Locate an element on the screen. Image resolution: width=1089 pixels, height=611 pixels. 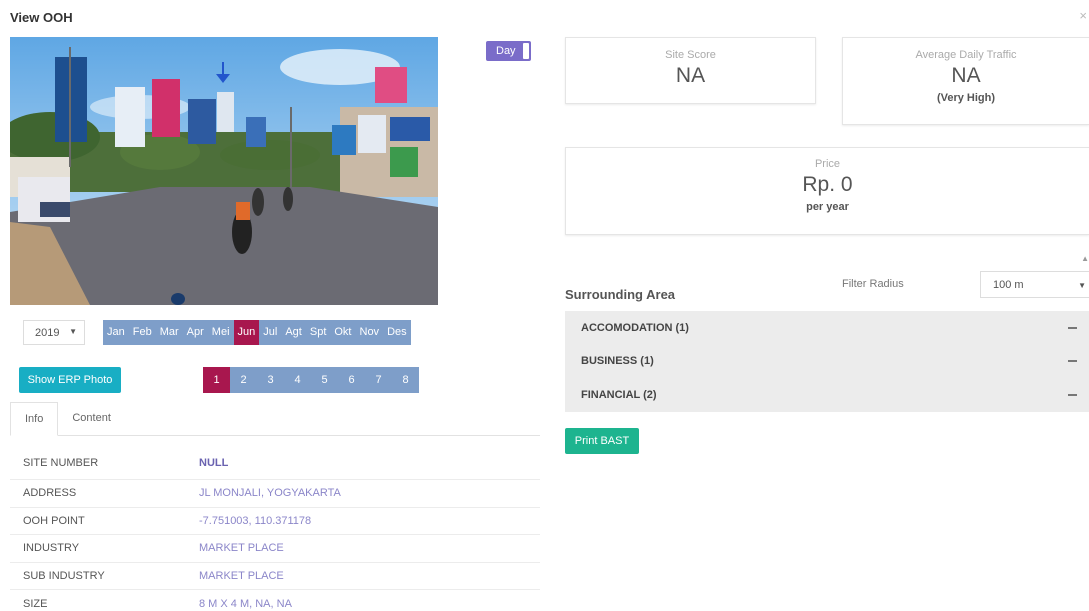
month-agt: Agt is located at coordinates (293, 332).